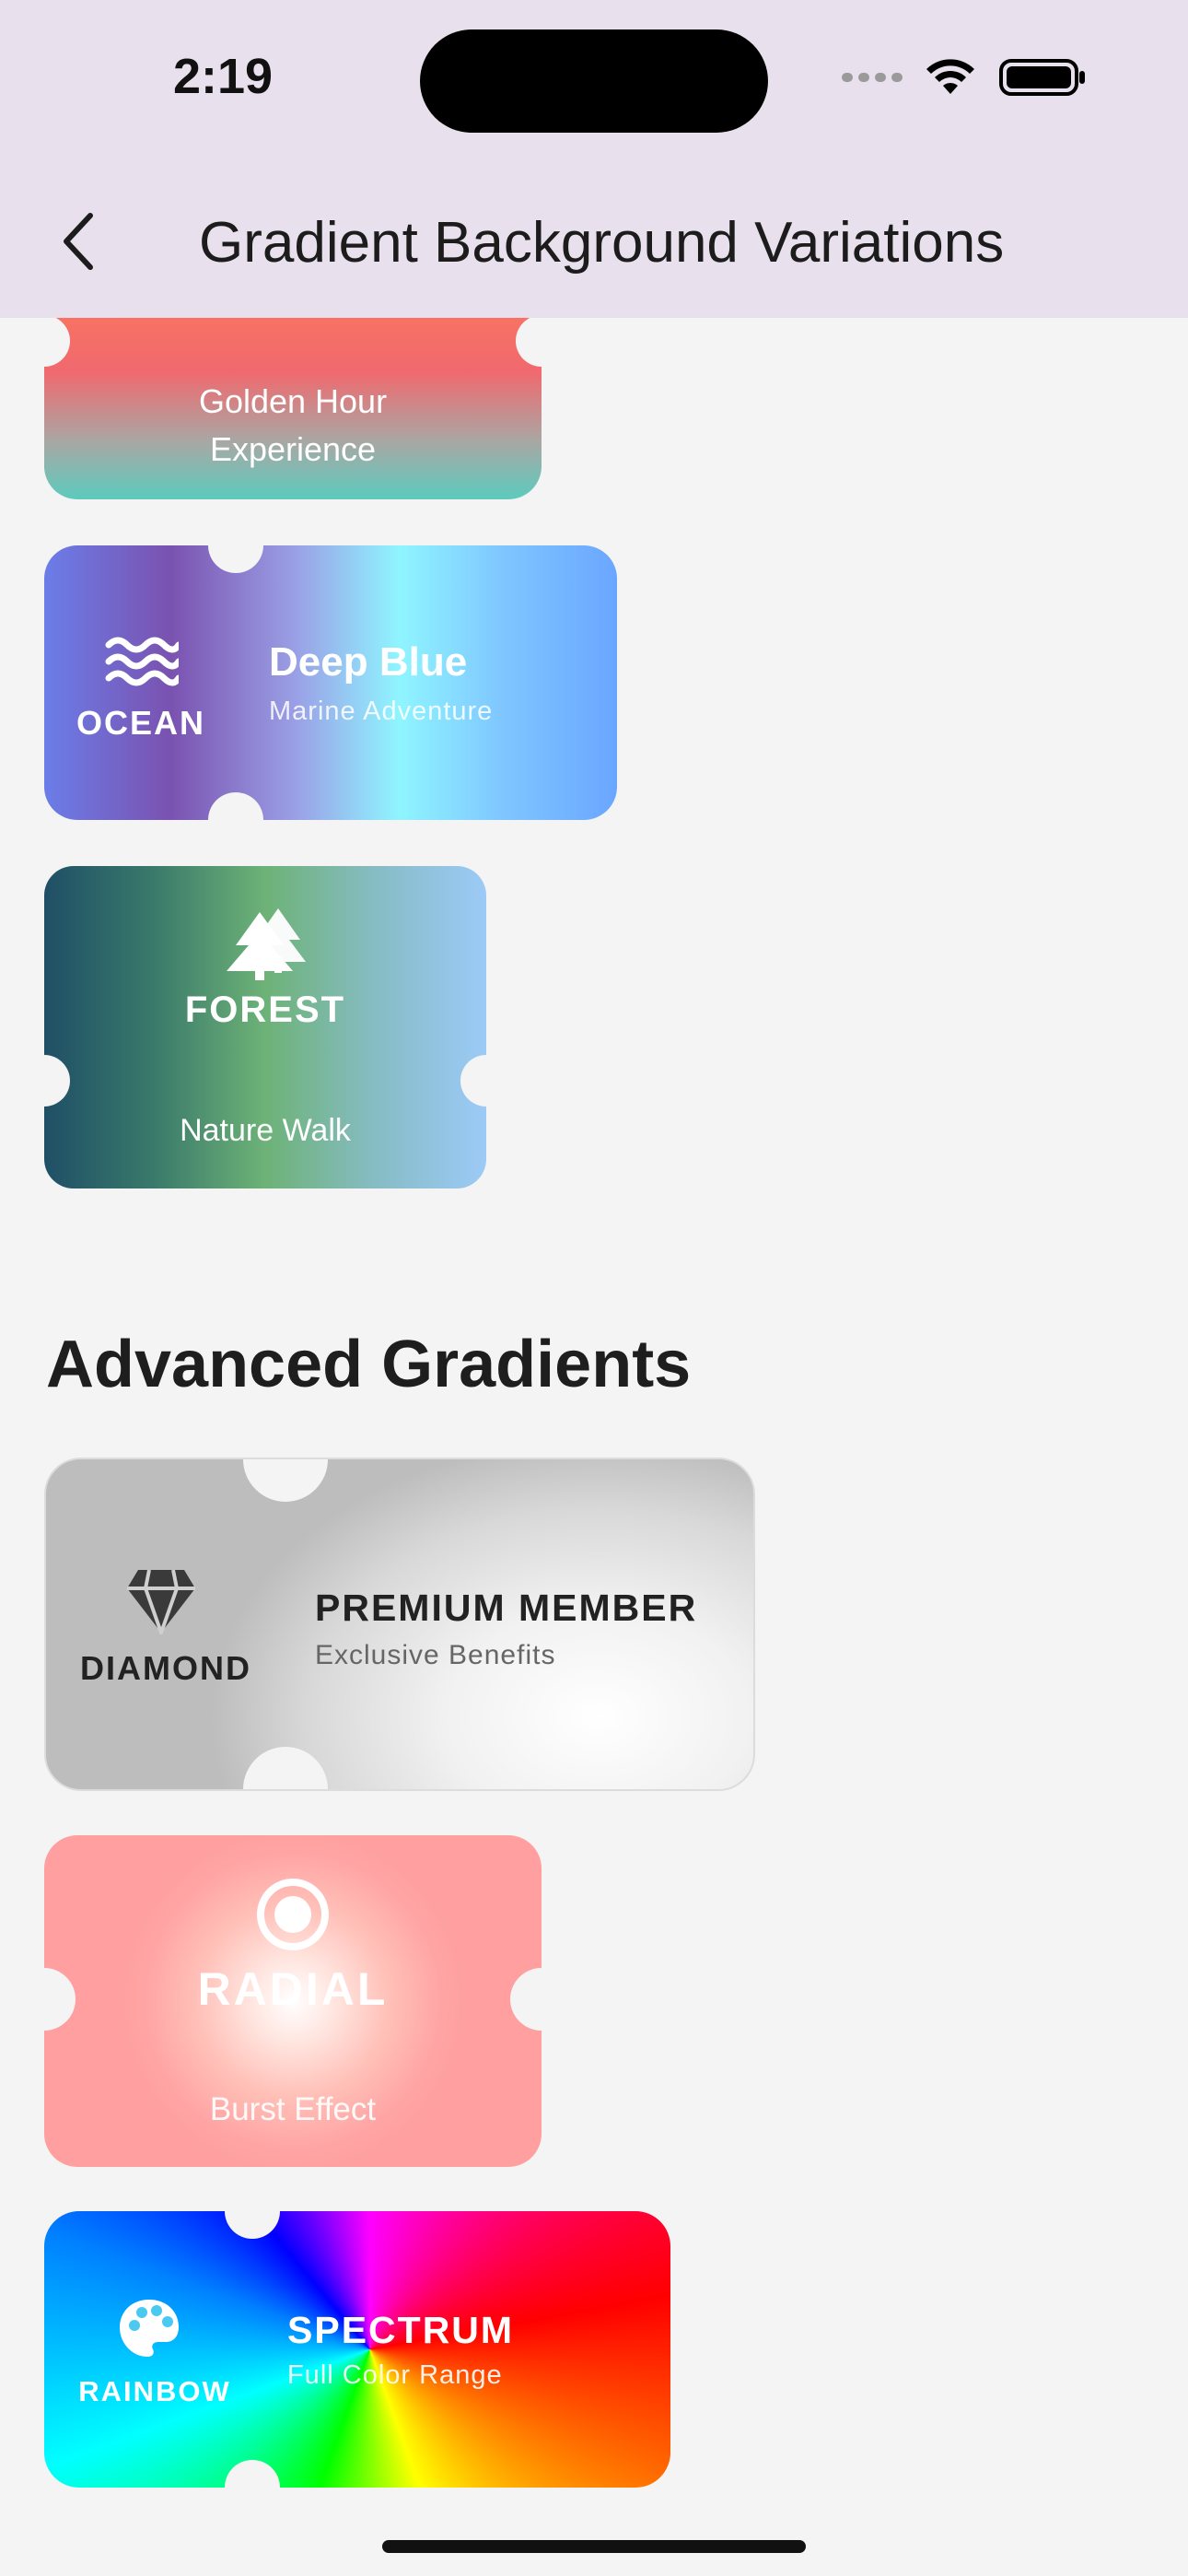 The height and width of the screenshot is (2576, 1188). I want to click on ocean-subtitle: Marine Adventure, so click(381, 711).